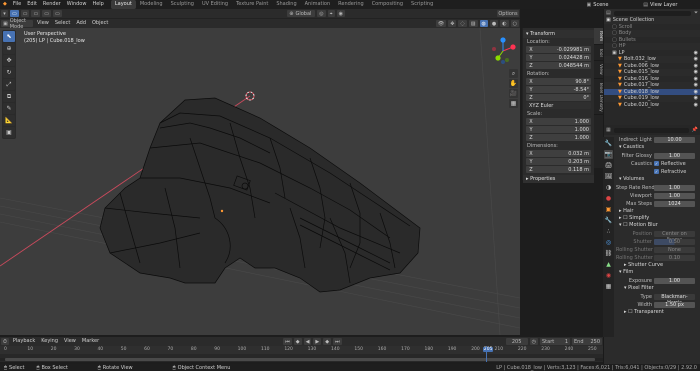  I want to click on simplify-header: ▸ ☐ Simplify, so click(658, 218).